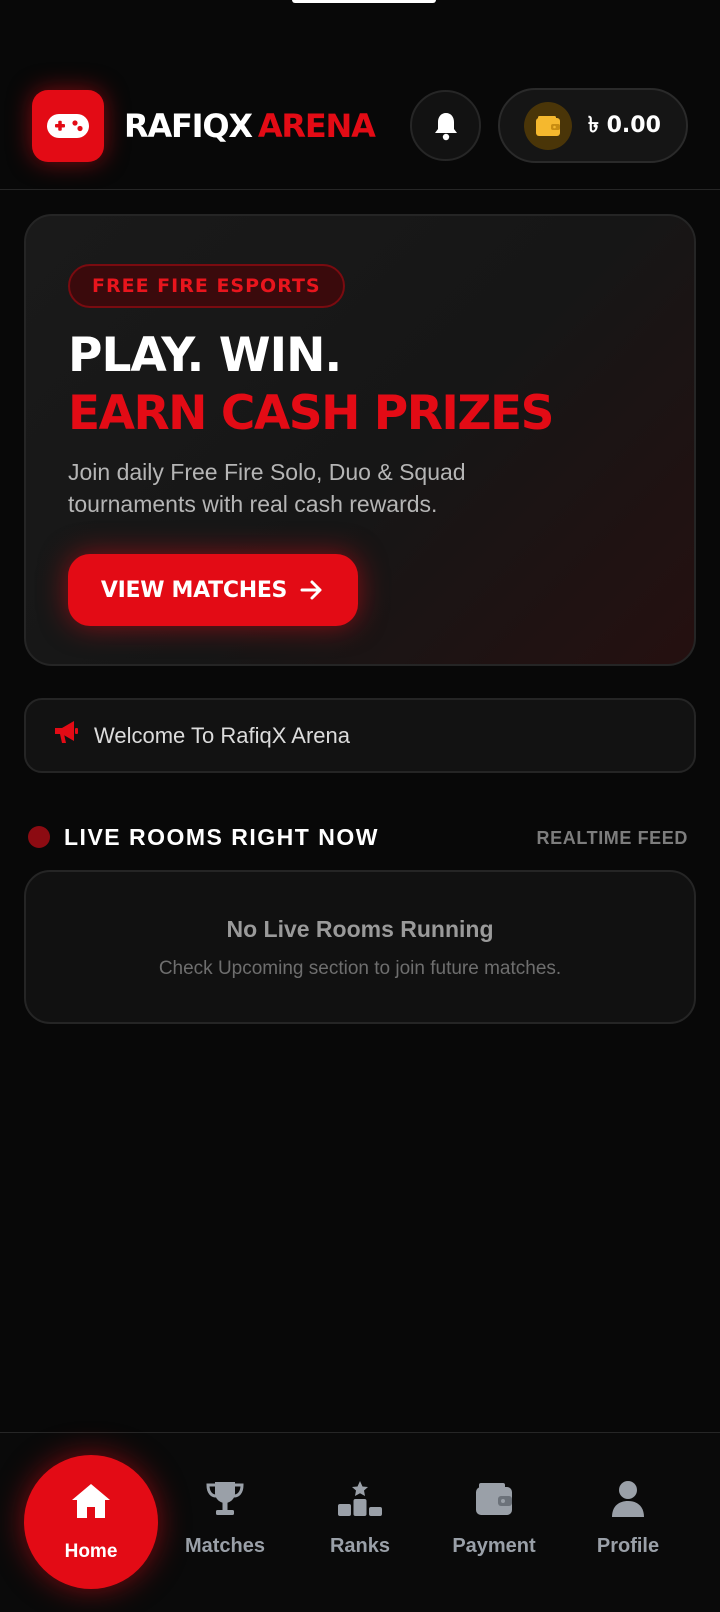 The width and height of the screenshot is (720, 1612). Describe the element at coordinates (360, 1546) in the screenshot. I see `nav-label-ranks: Ranks` at that location.